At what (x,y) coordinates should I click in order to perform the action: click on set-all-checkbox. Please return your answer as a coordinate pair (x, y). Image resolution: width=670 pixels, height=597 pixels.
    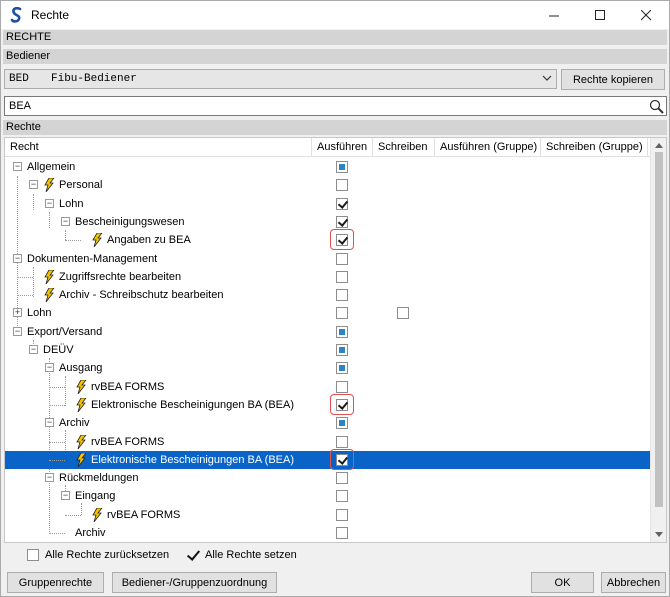
    Looking at the image, I should click on (193, 555).